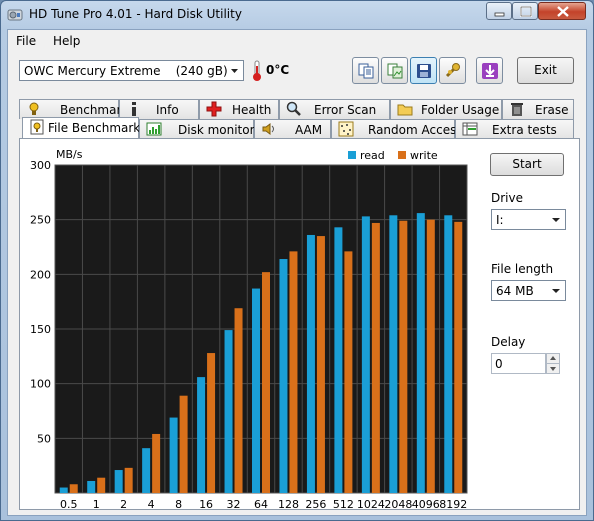 Image resolution: width=594 pixels, height=521 pixels. What do you see at coordinates (34, 108) in the screenshot?
I see `benchmark-icon` at bounding box center [34, 108].